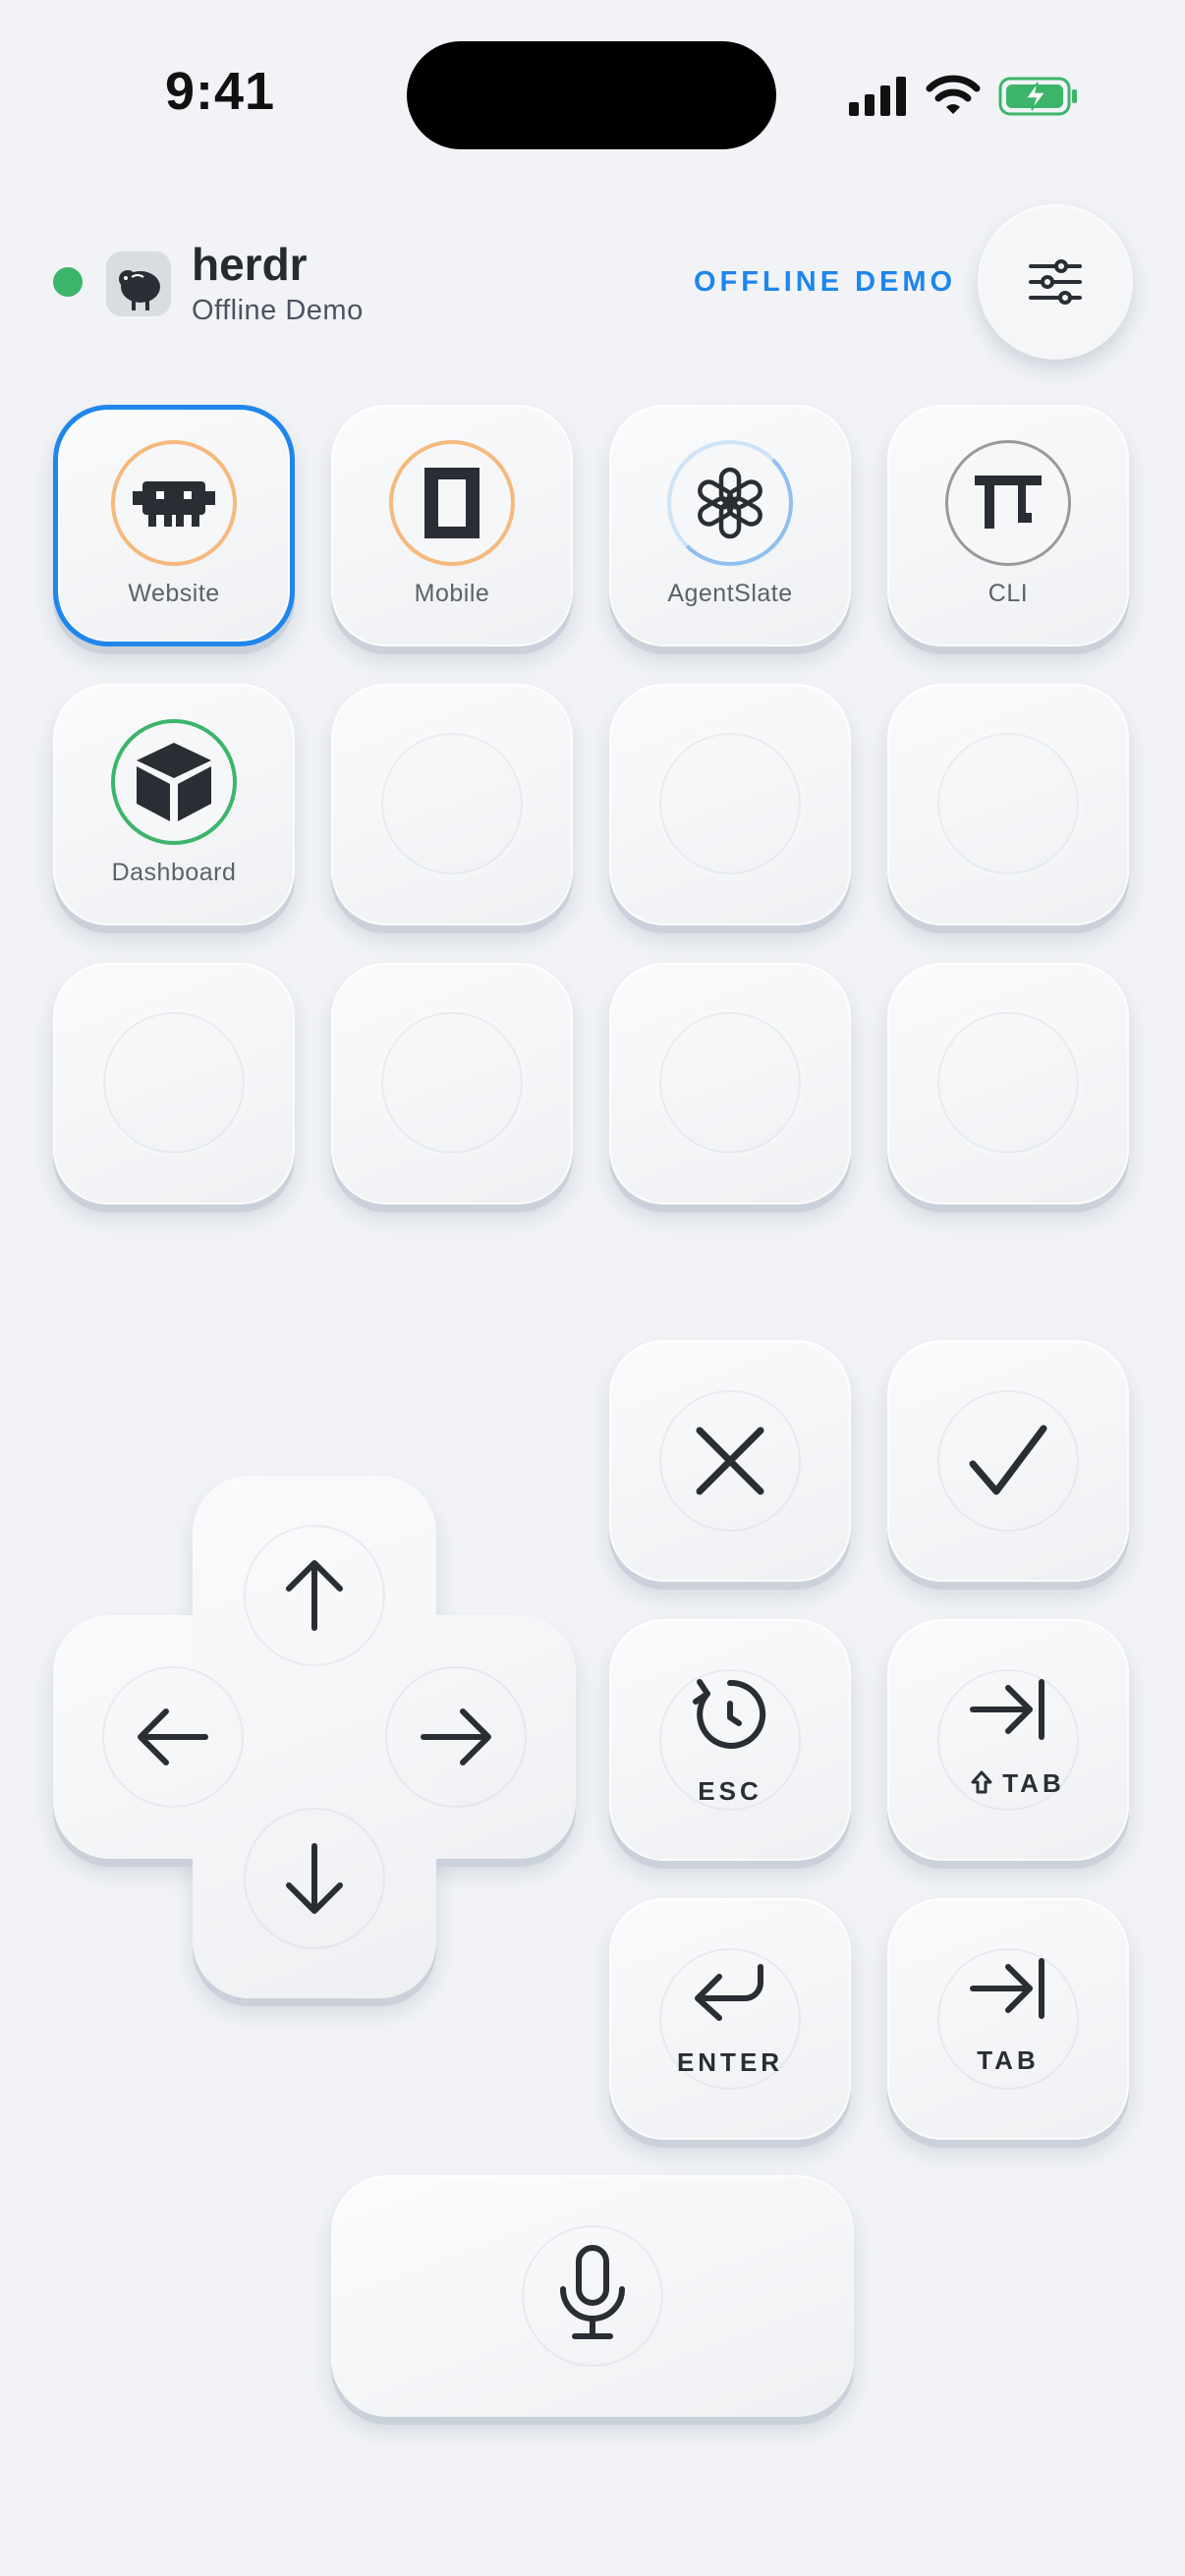  Describe the element at coordinates (878, 96) in the screenshot. I see `cellular-signal-icon` at that location.